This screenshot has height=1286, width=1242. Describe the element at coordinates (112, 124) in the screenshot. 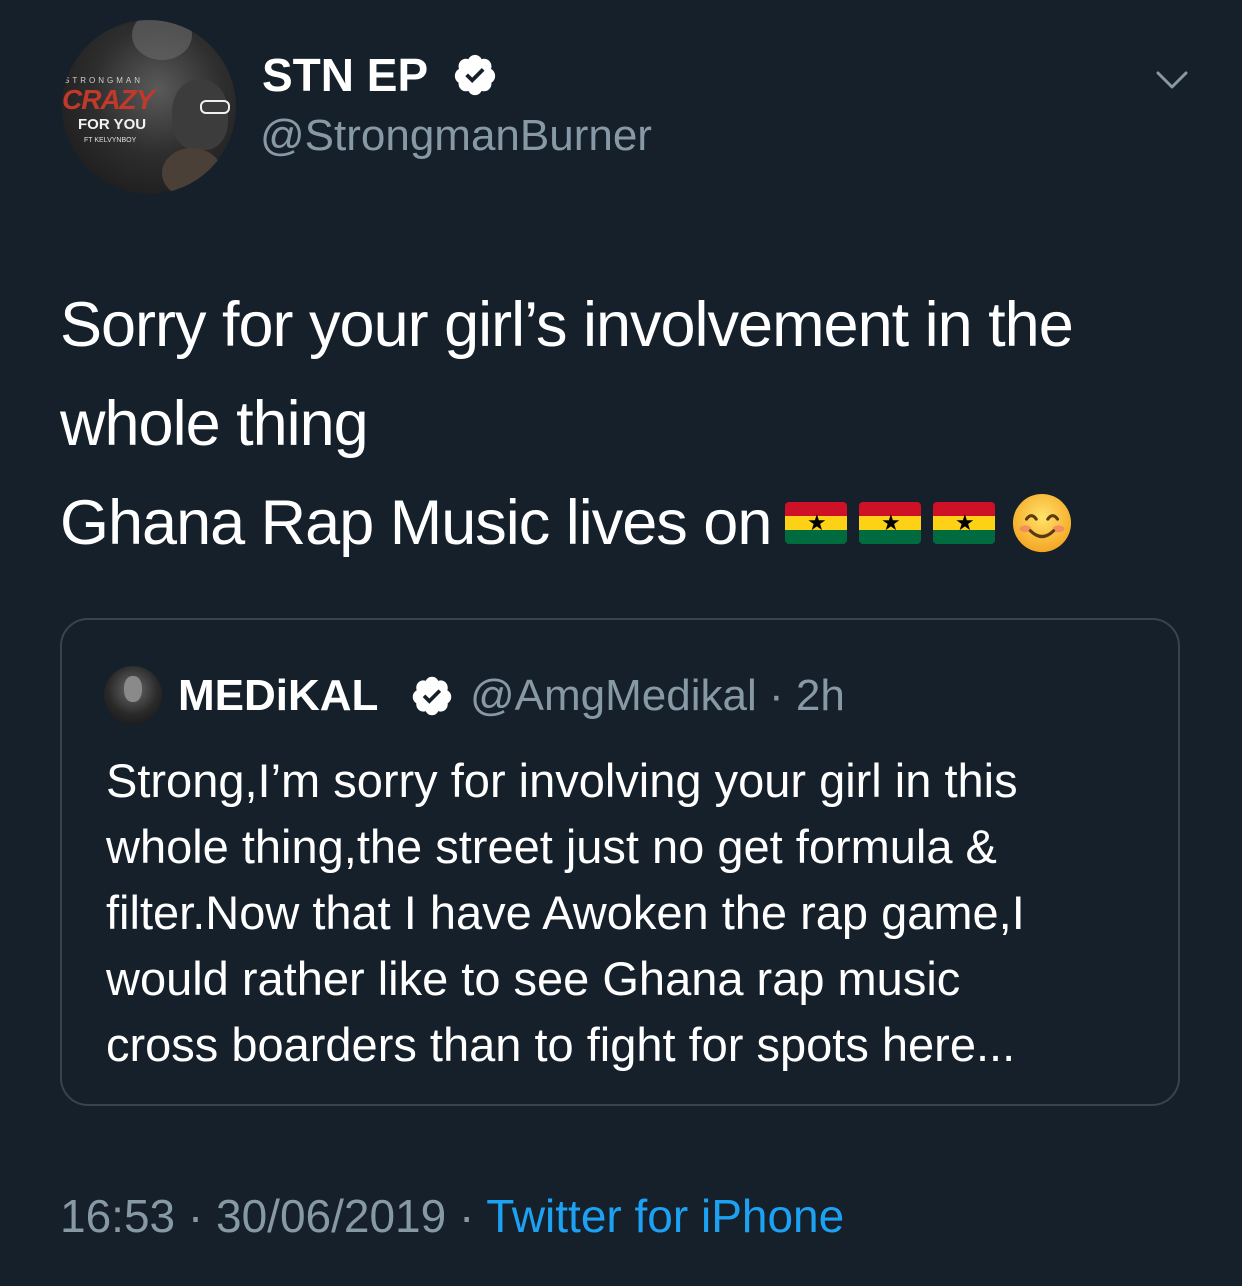

I see `avatar-cover-subtitle: FOR YOU` at that location.